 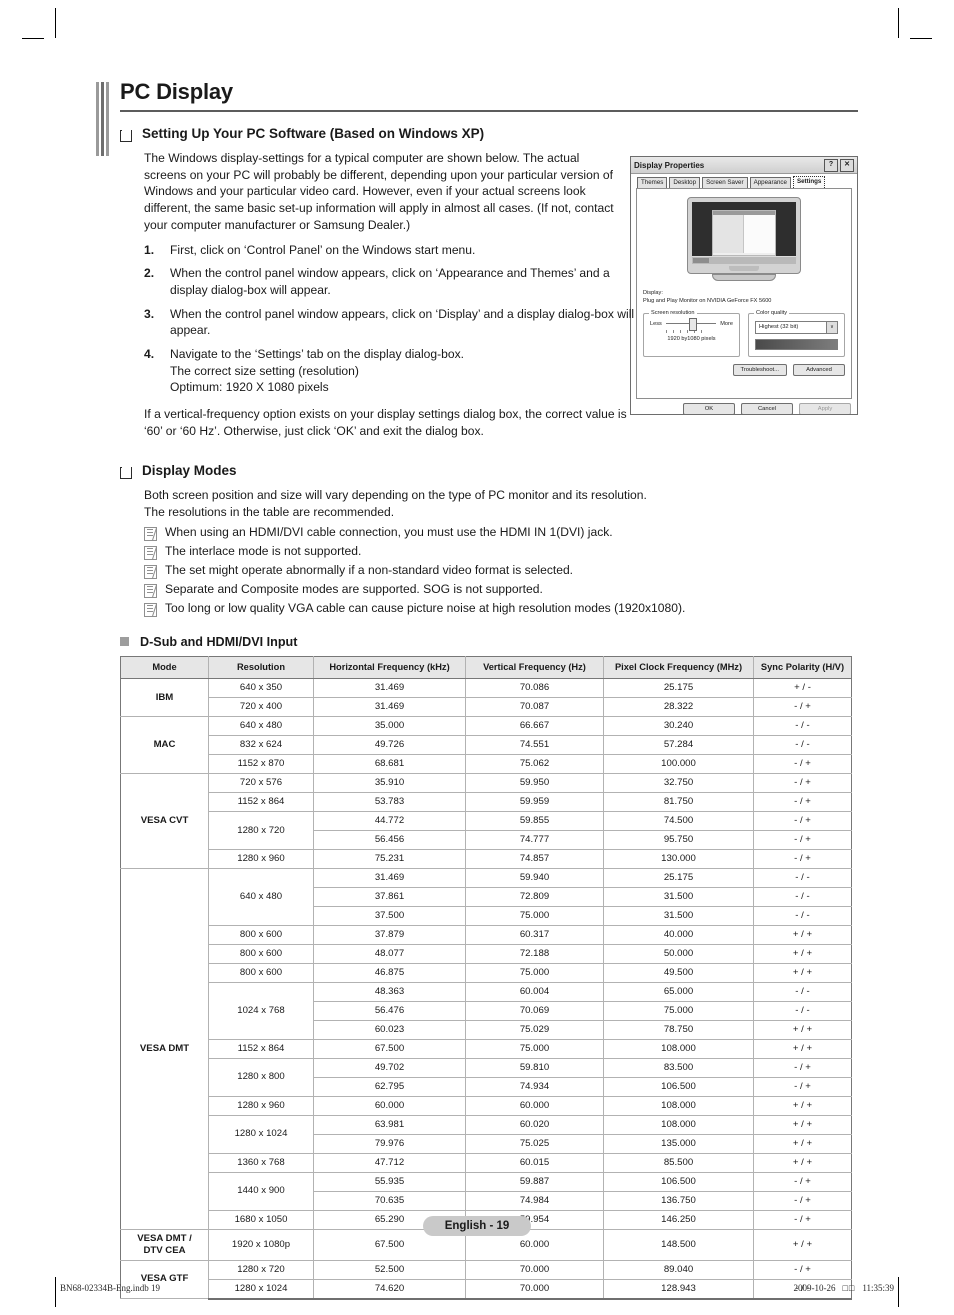 I want to click on cell-horizontal-frequency: 49.726, so click(x=389, y=745).